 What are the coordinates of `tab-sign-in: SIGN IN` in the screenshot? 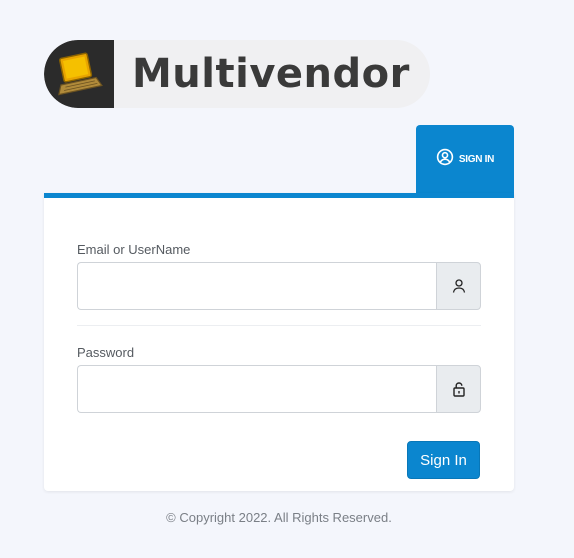 It's located at (465, 159).